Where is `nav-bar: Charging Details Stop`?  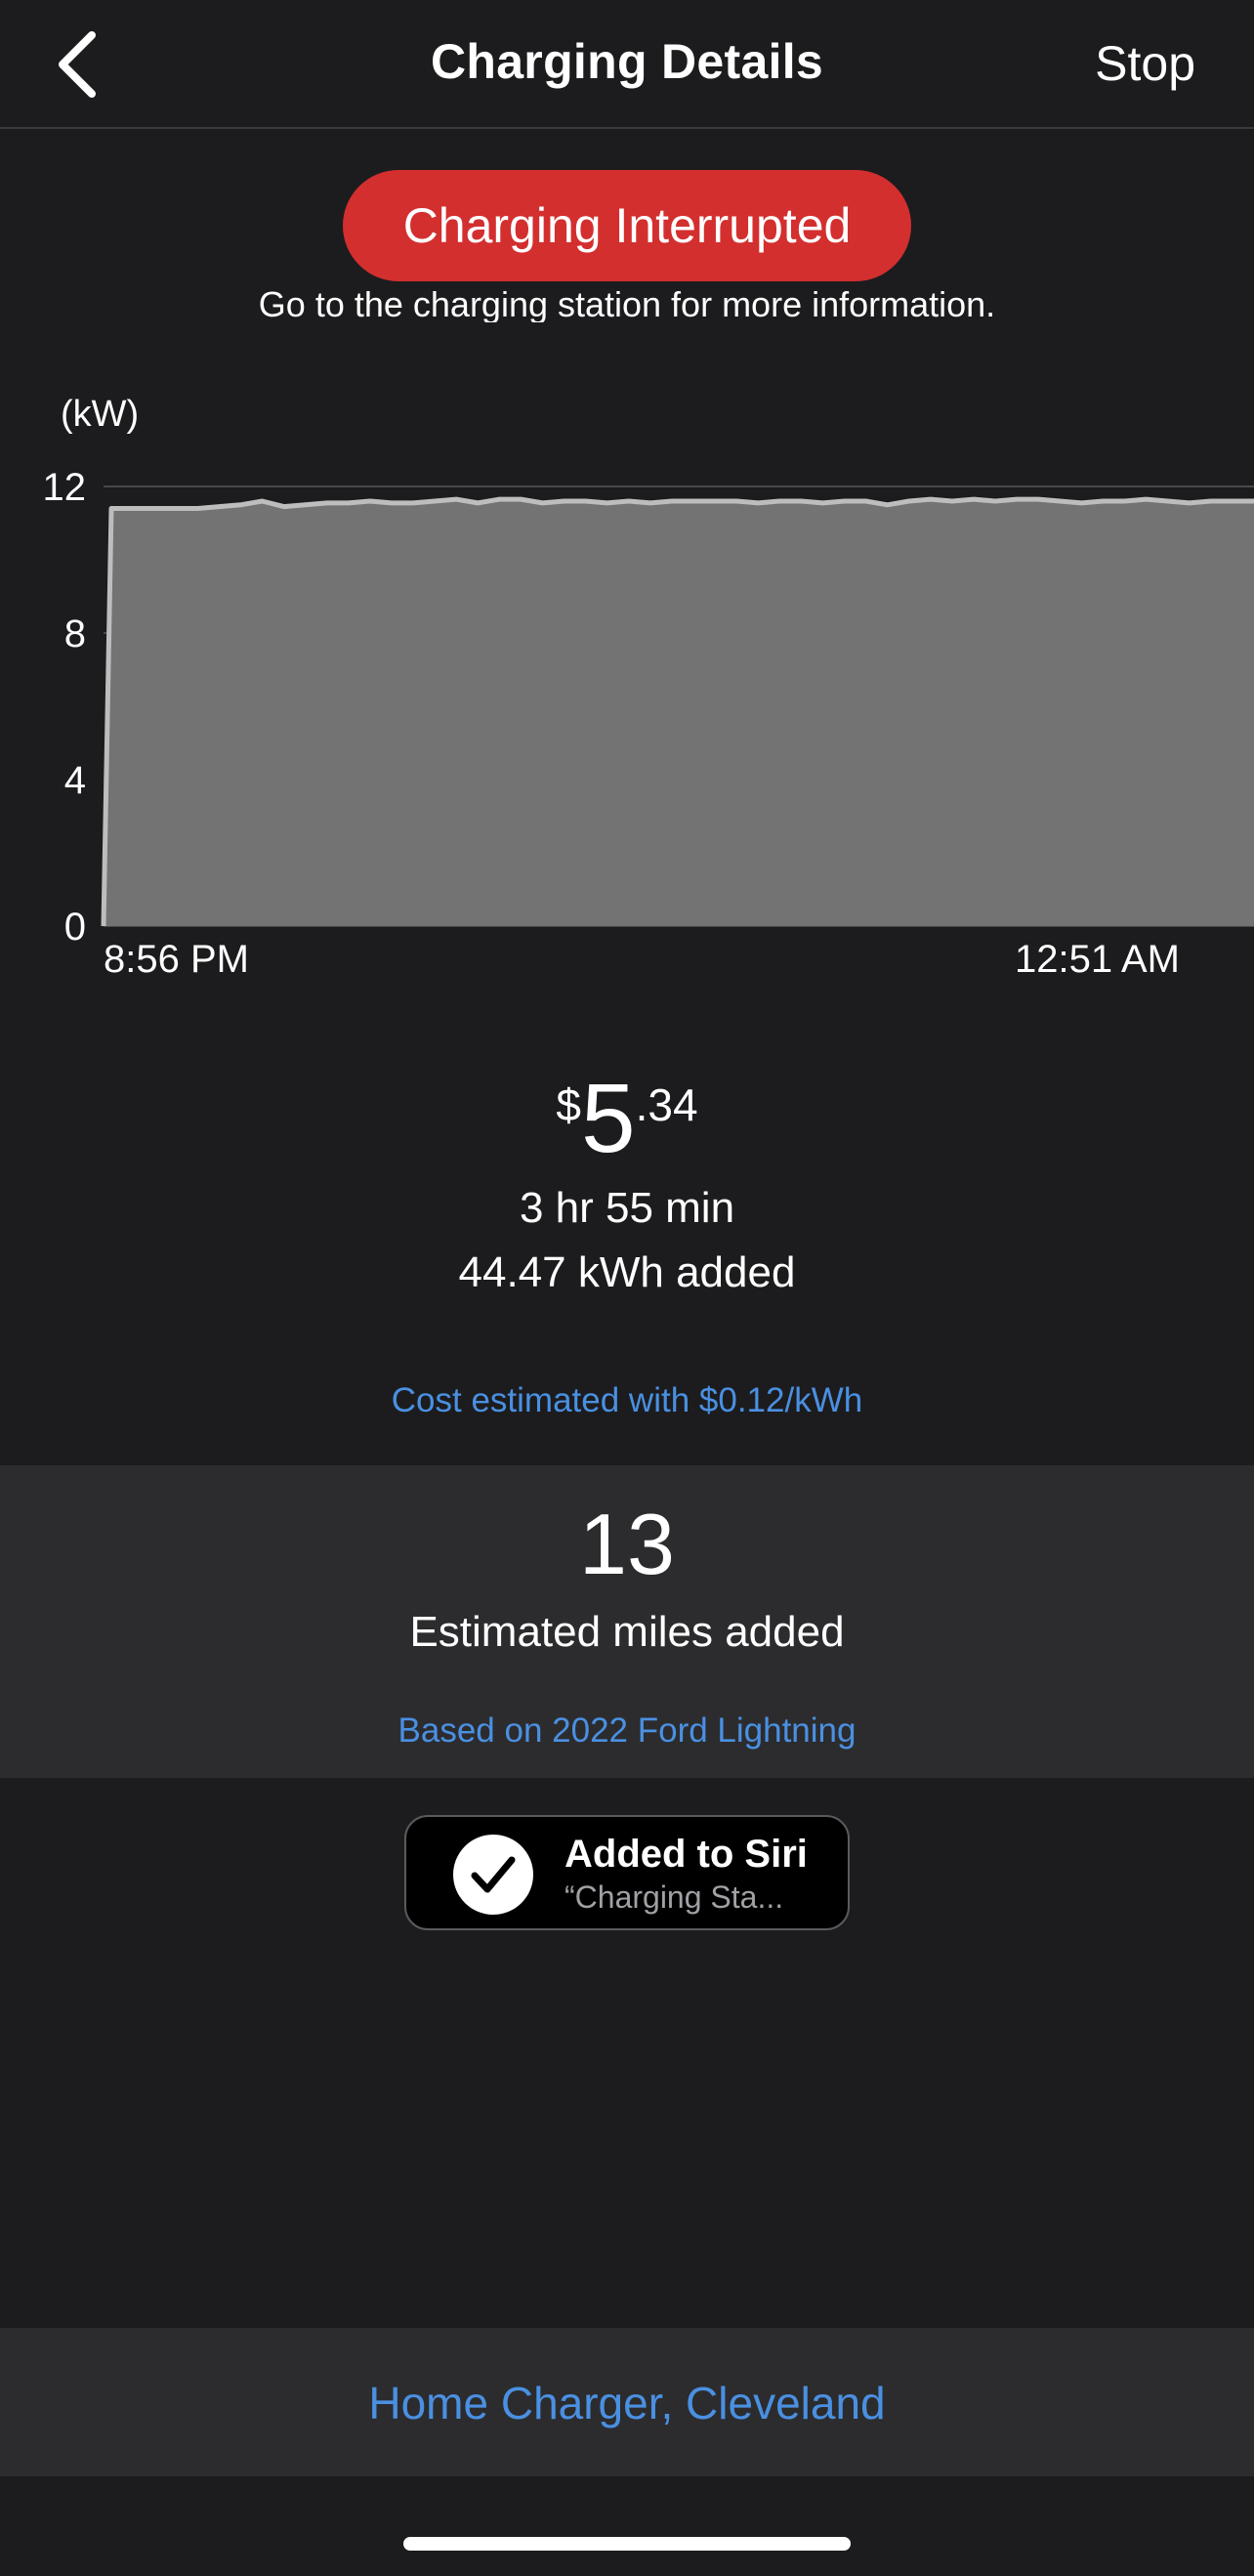 nav-bar: Charging Details Stop is located at coordinates (627, 64).